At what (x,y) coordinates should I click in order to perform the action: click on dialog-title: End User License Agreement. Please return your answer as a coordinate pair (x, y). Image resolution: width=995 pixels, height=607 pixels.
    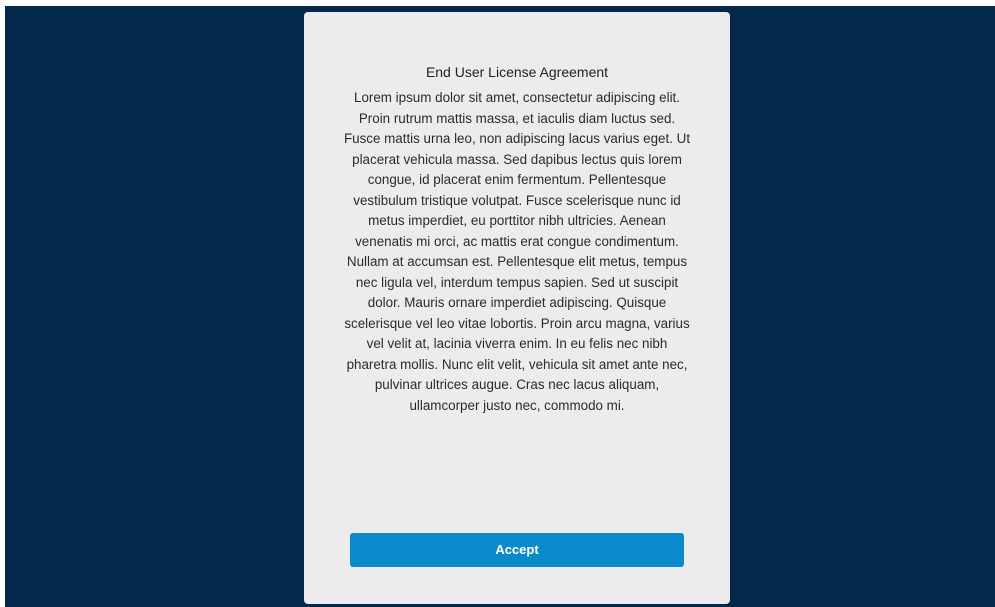
    Looking at the image, I should click on (517, 72).